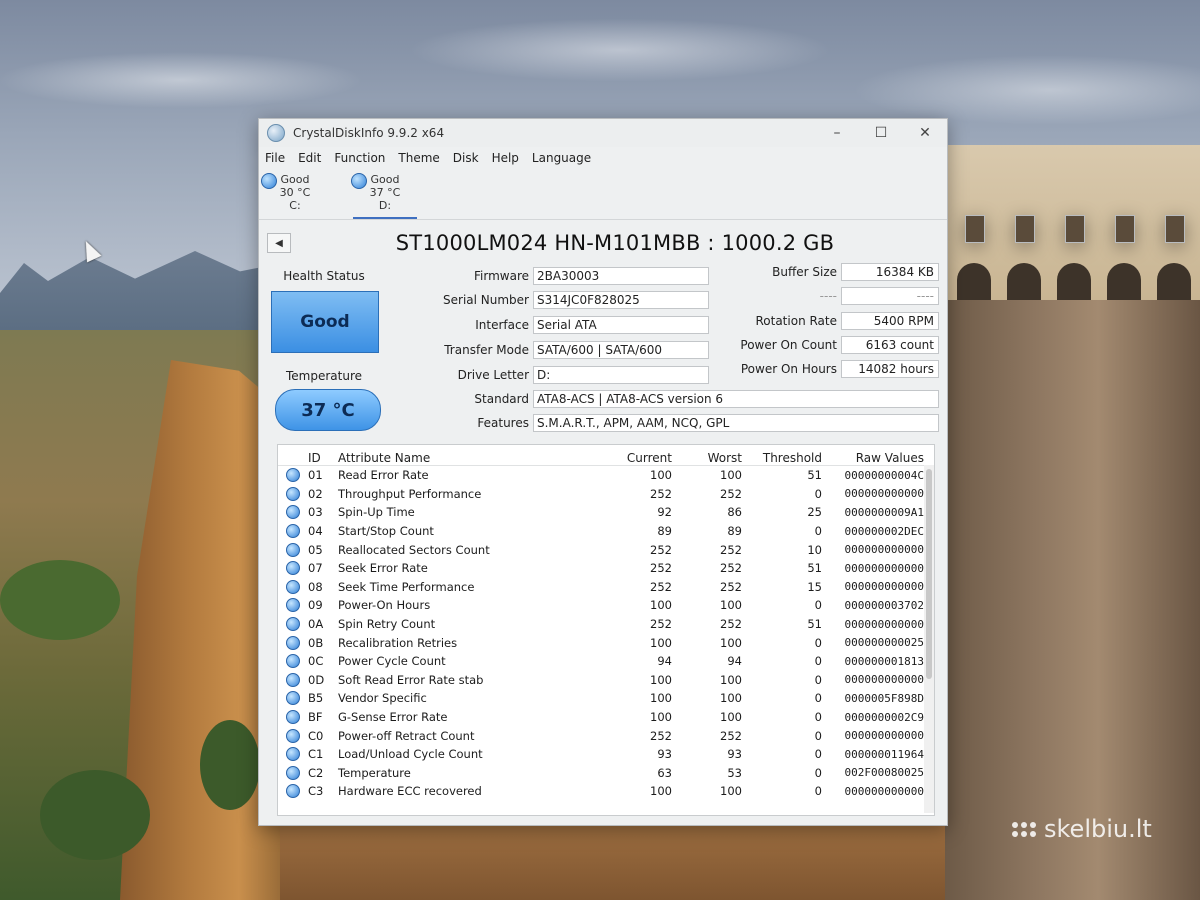  What do you see at coordinates (606, 698) in the screenshot?
I see `table-row: B5 Vendor Specific 100 100 0 0000005F898D` at bounding box center [606, 698].